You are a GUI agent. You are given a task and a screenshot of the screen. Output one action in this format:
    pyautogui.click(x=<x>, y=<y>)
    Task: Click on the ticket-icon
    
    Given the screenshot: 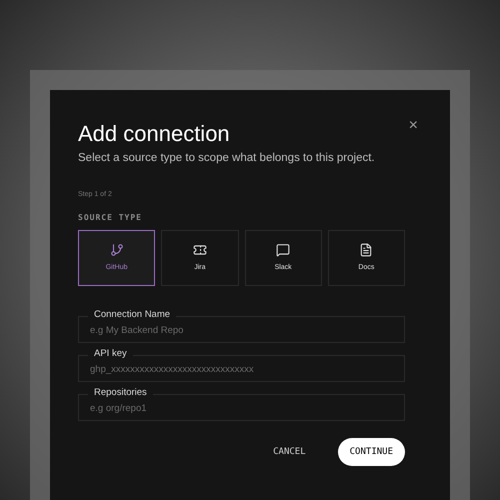 What is the action you would take?
    pyautogui.click(x=199, y=250)
    